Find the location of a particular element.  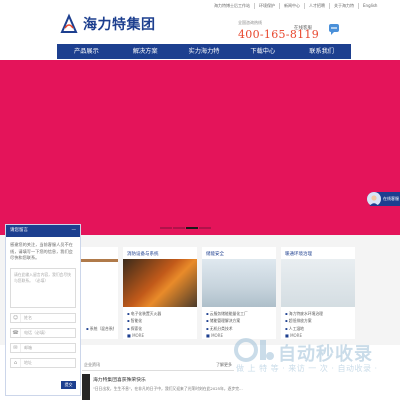

banner-pagination is located at coordinates (185, 228).